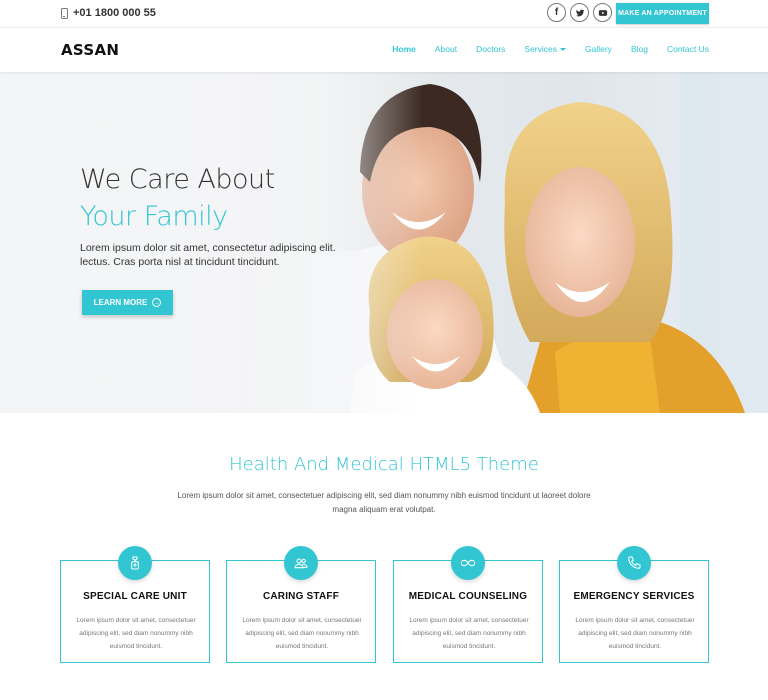  What do you see at coordinates (446, 49) in the screenshot?
I see `nav-item-about: About` at bounding box center [446, 49].